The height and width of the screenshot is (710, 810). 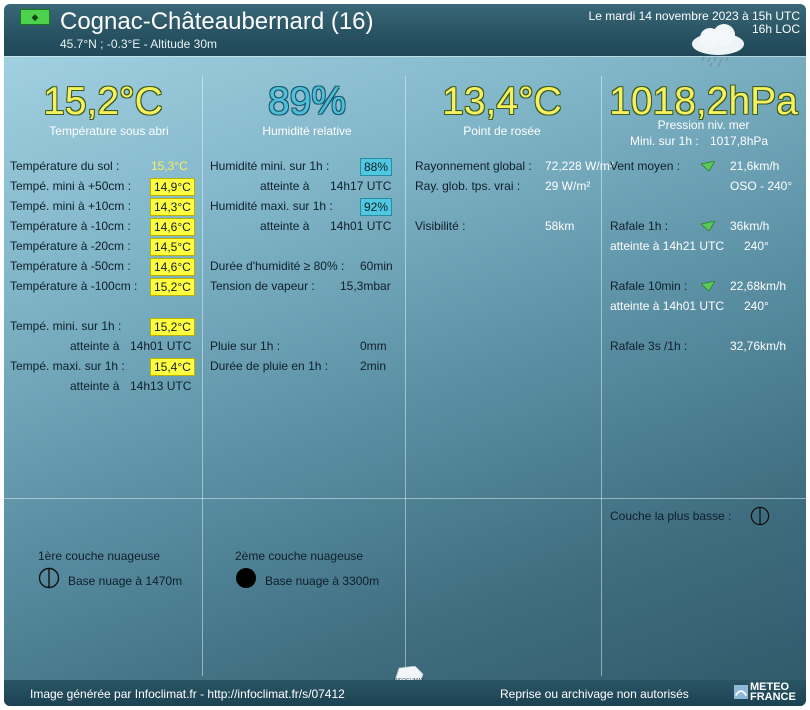 I want to click on cloud-cover-partial-icon, so click(x=49, y=578).